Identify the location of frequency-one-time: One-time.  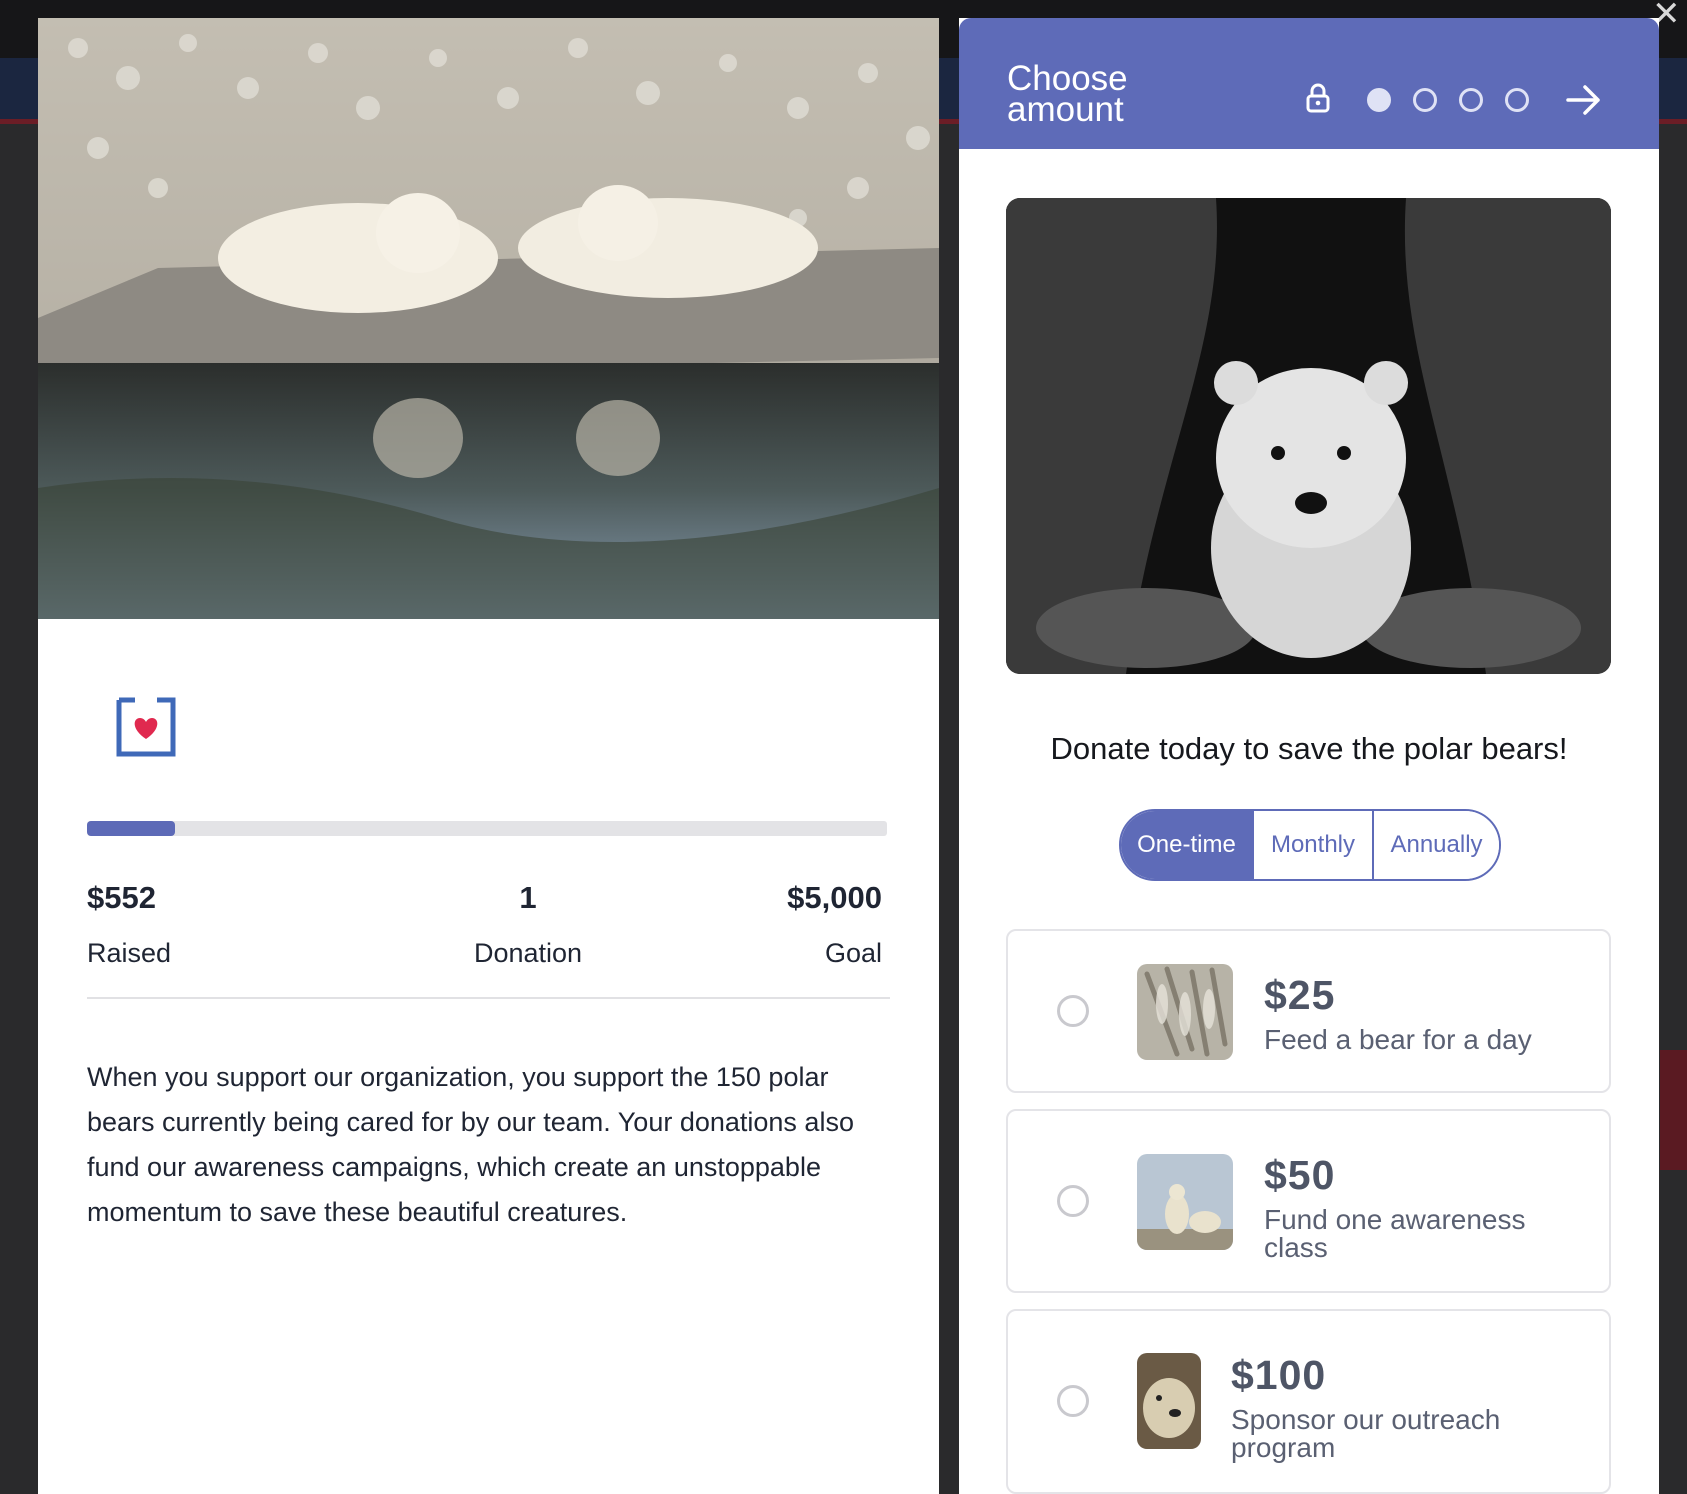
(1187, 845).